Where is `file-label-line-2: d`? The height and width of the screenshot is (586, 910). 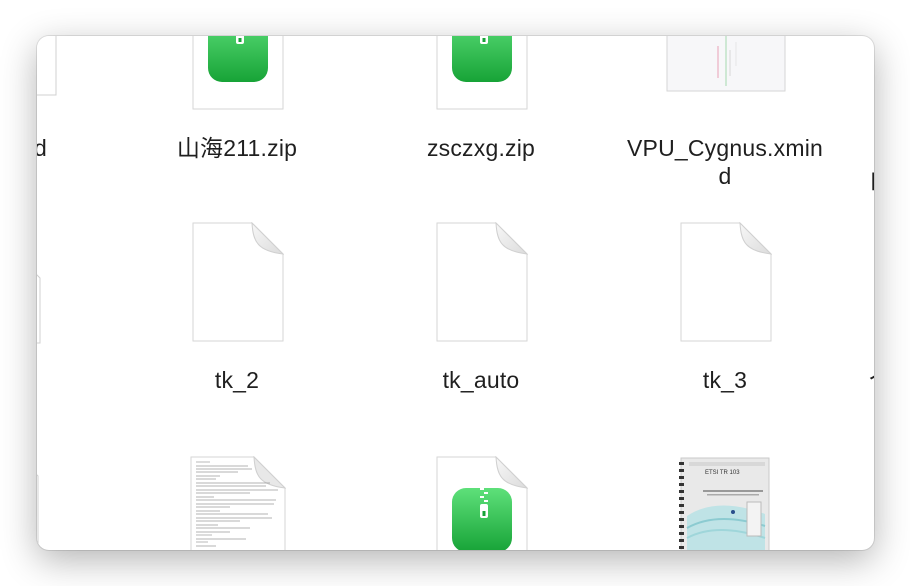 file-label-line-2: d is located at coordinates (725, 176).